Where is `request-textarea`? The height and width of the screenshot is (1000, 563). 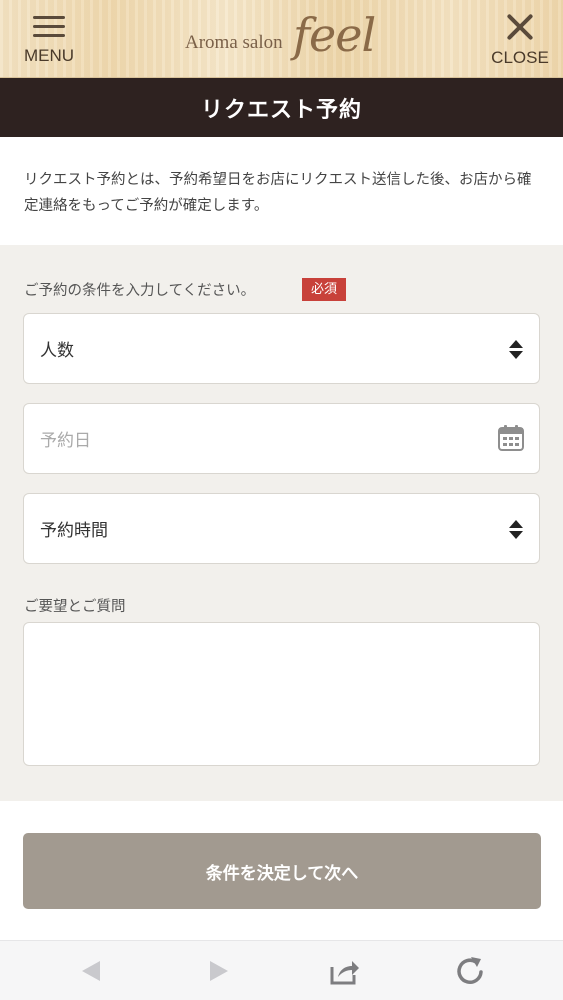 request-textarea is located at coordinates (281, 694).